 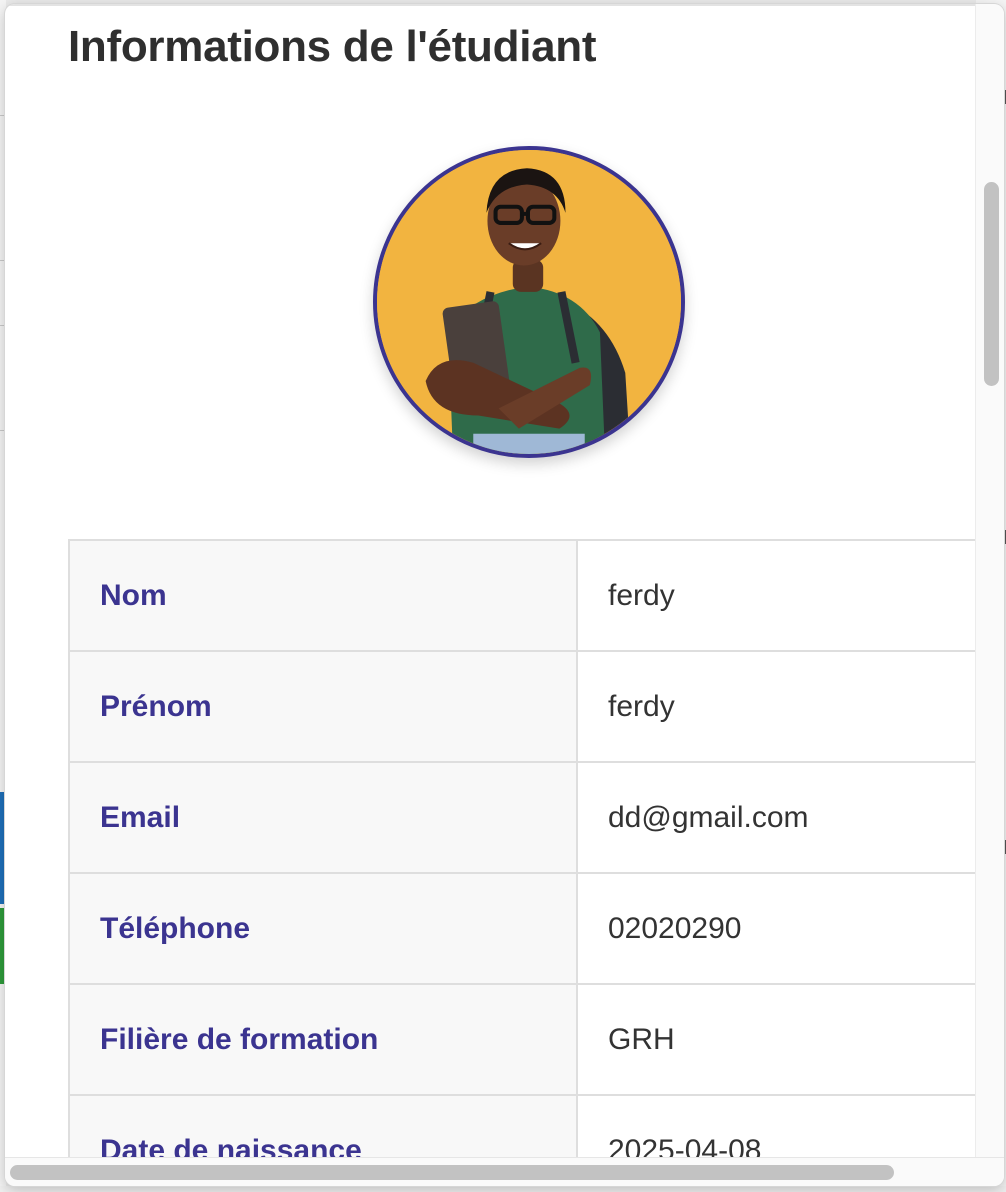 I want to click on table-row: Nom ferdy, so click(x=521, y=595).